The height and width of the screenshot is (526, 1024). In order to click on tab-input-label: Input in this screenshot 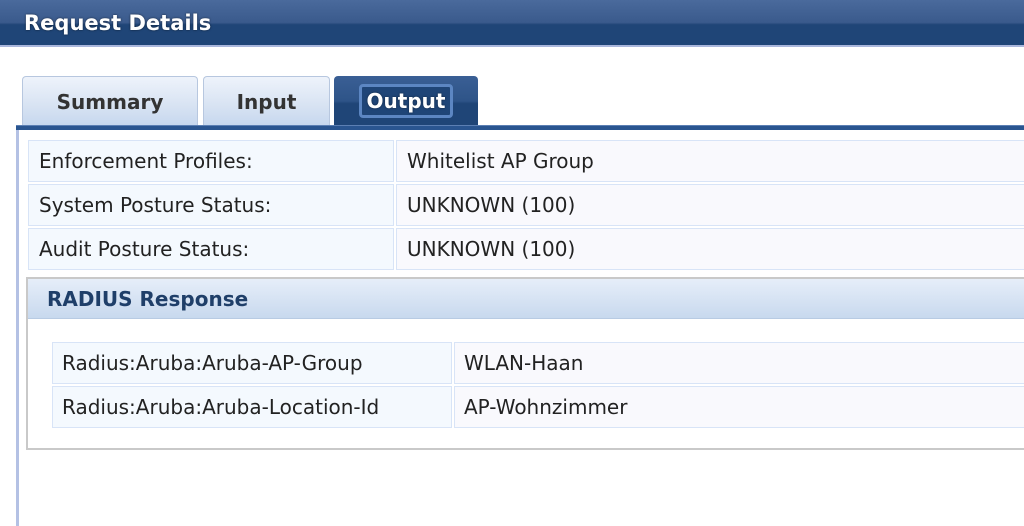, I will do `click(266, 101)`.